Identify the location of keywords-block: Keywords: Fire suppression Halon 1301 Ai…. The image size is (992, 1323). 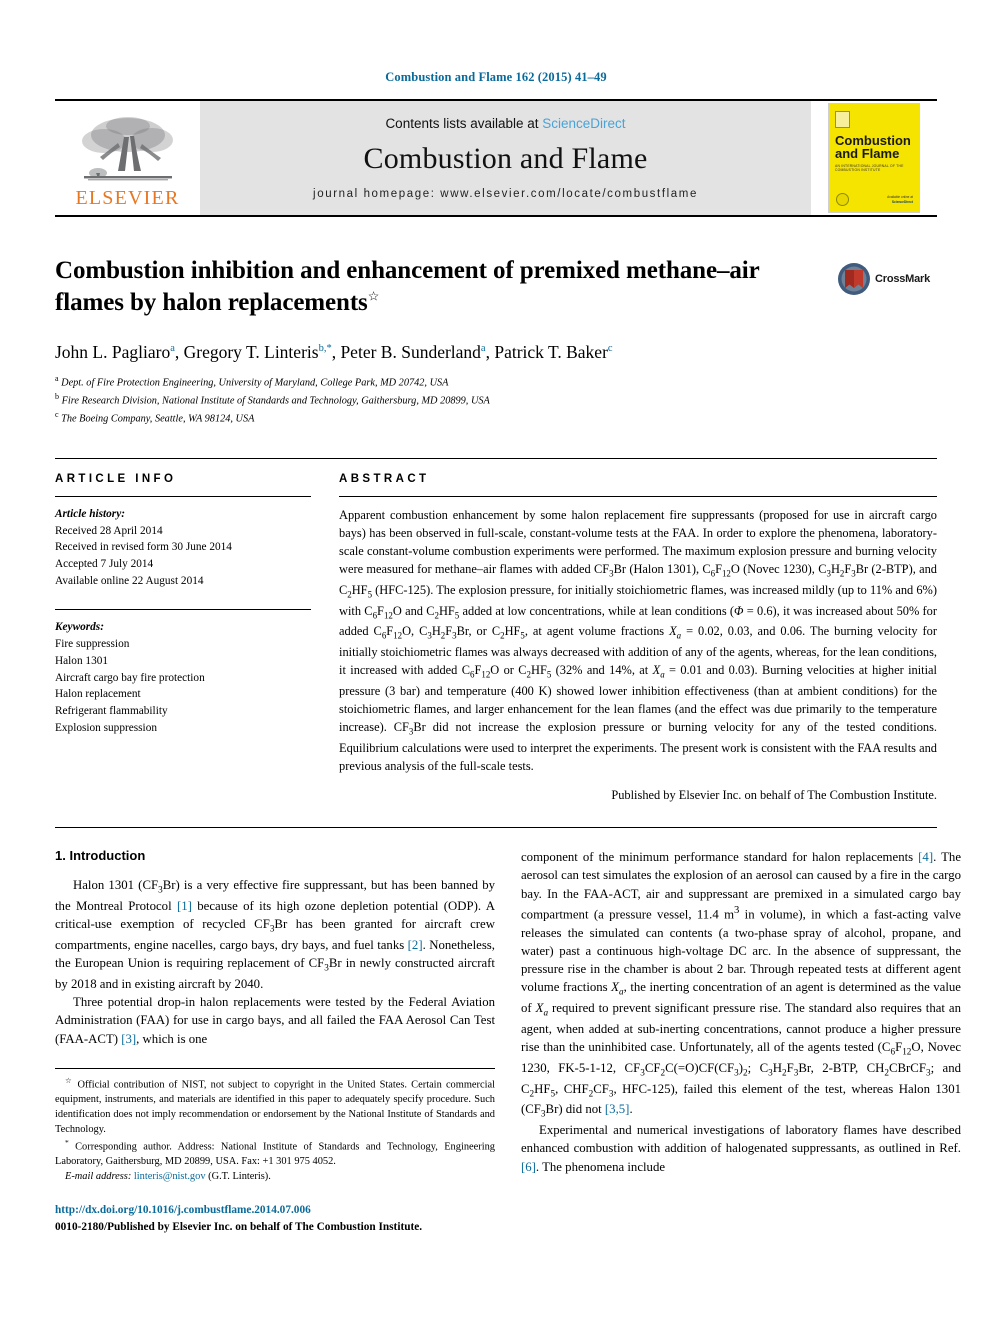
(183, 672).